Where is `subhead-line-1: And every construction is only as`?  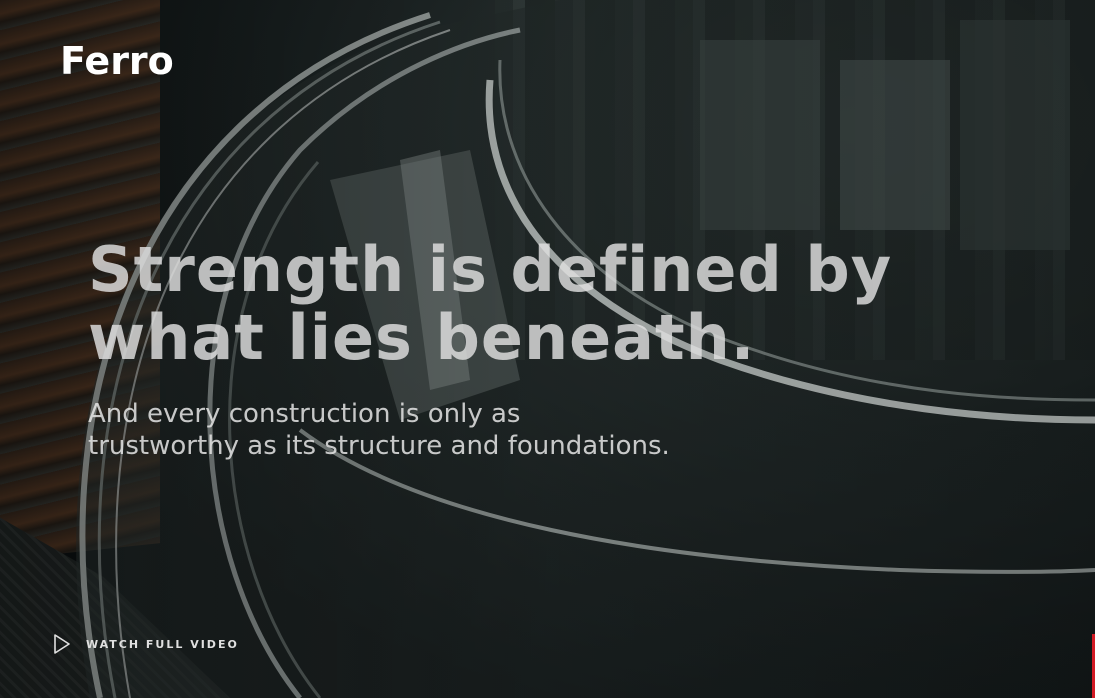 subhead-line-1: And every construction is only as is located at coordinates (304, 414).